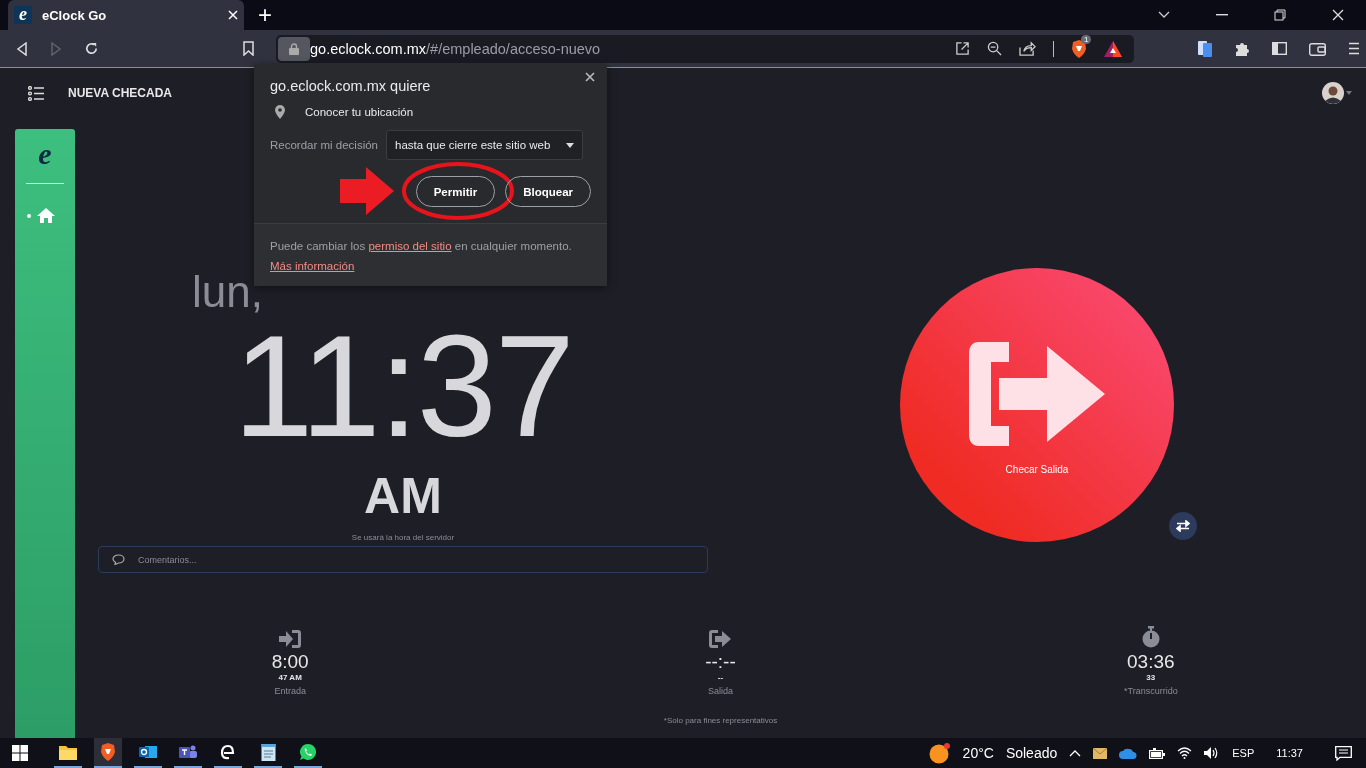  What do you see at coordinates (20, 753) in the screenshot?
I see `windows-icon` at bounding box center [20, 753].